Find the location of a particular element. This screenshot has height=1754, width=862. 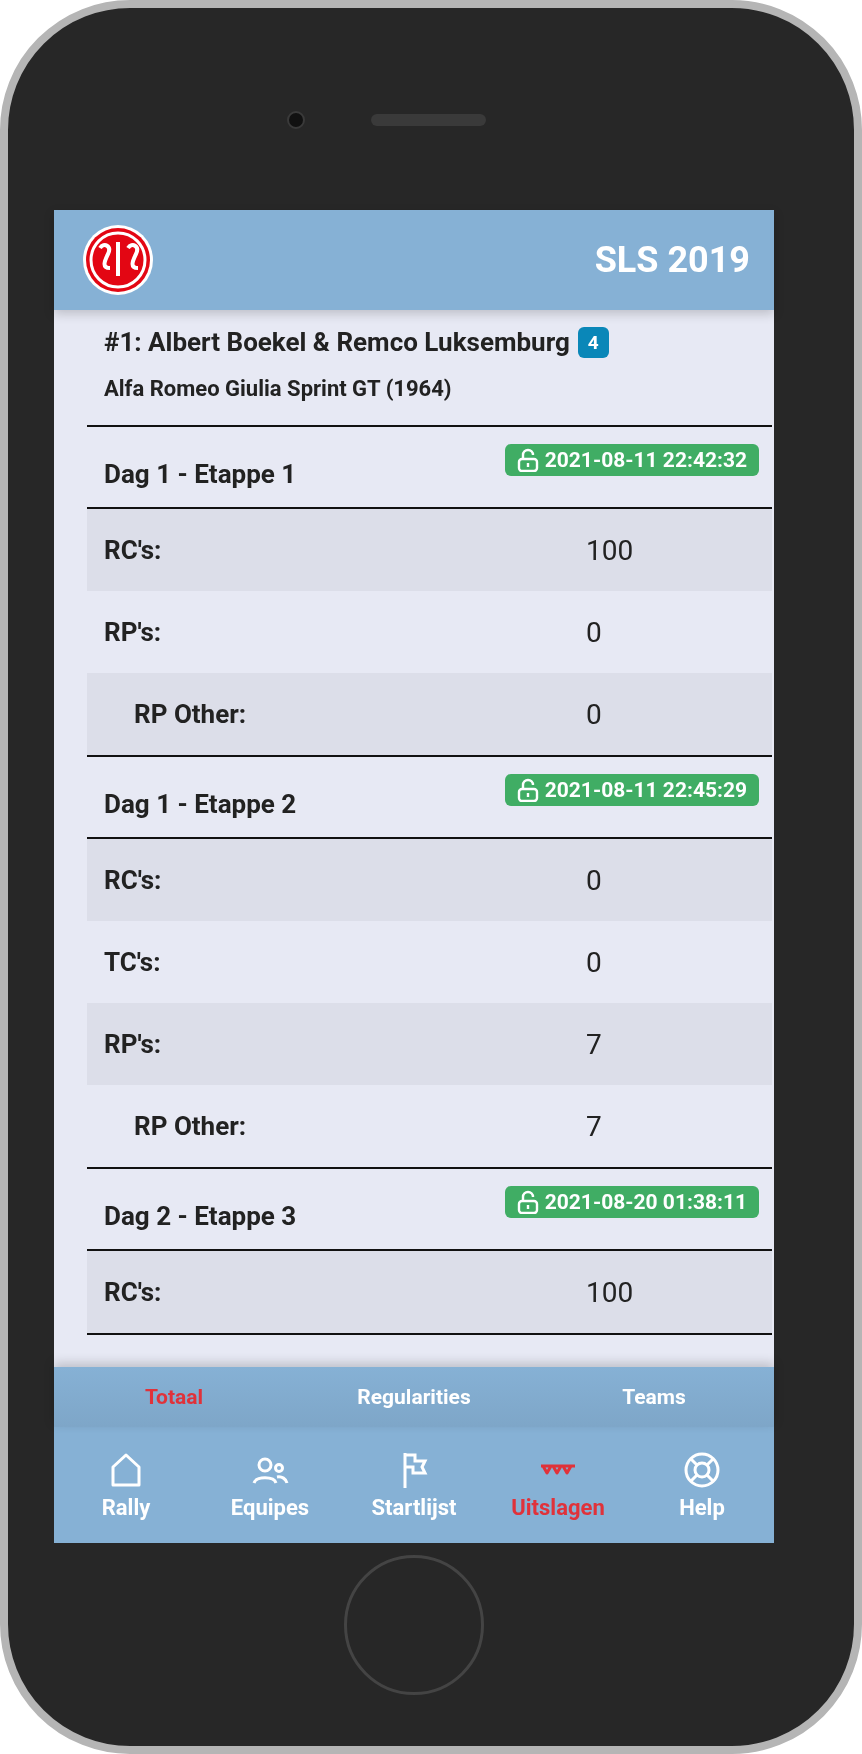

nav-item: Equipes is located at coordinates (270, 1485).